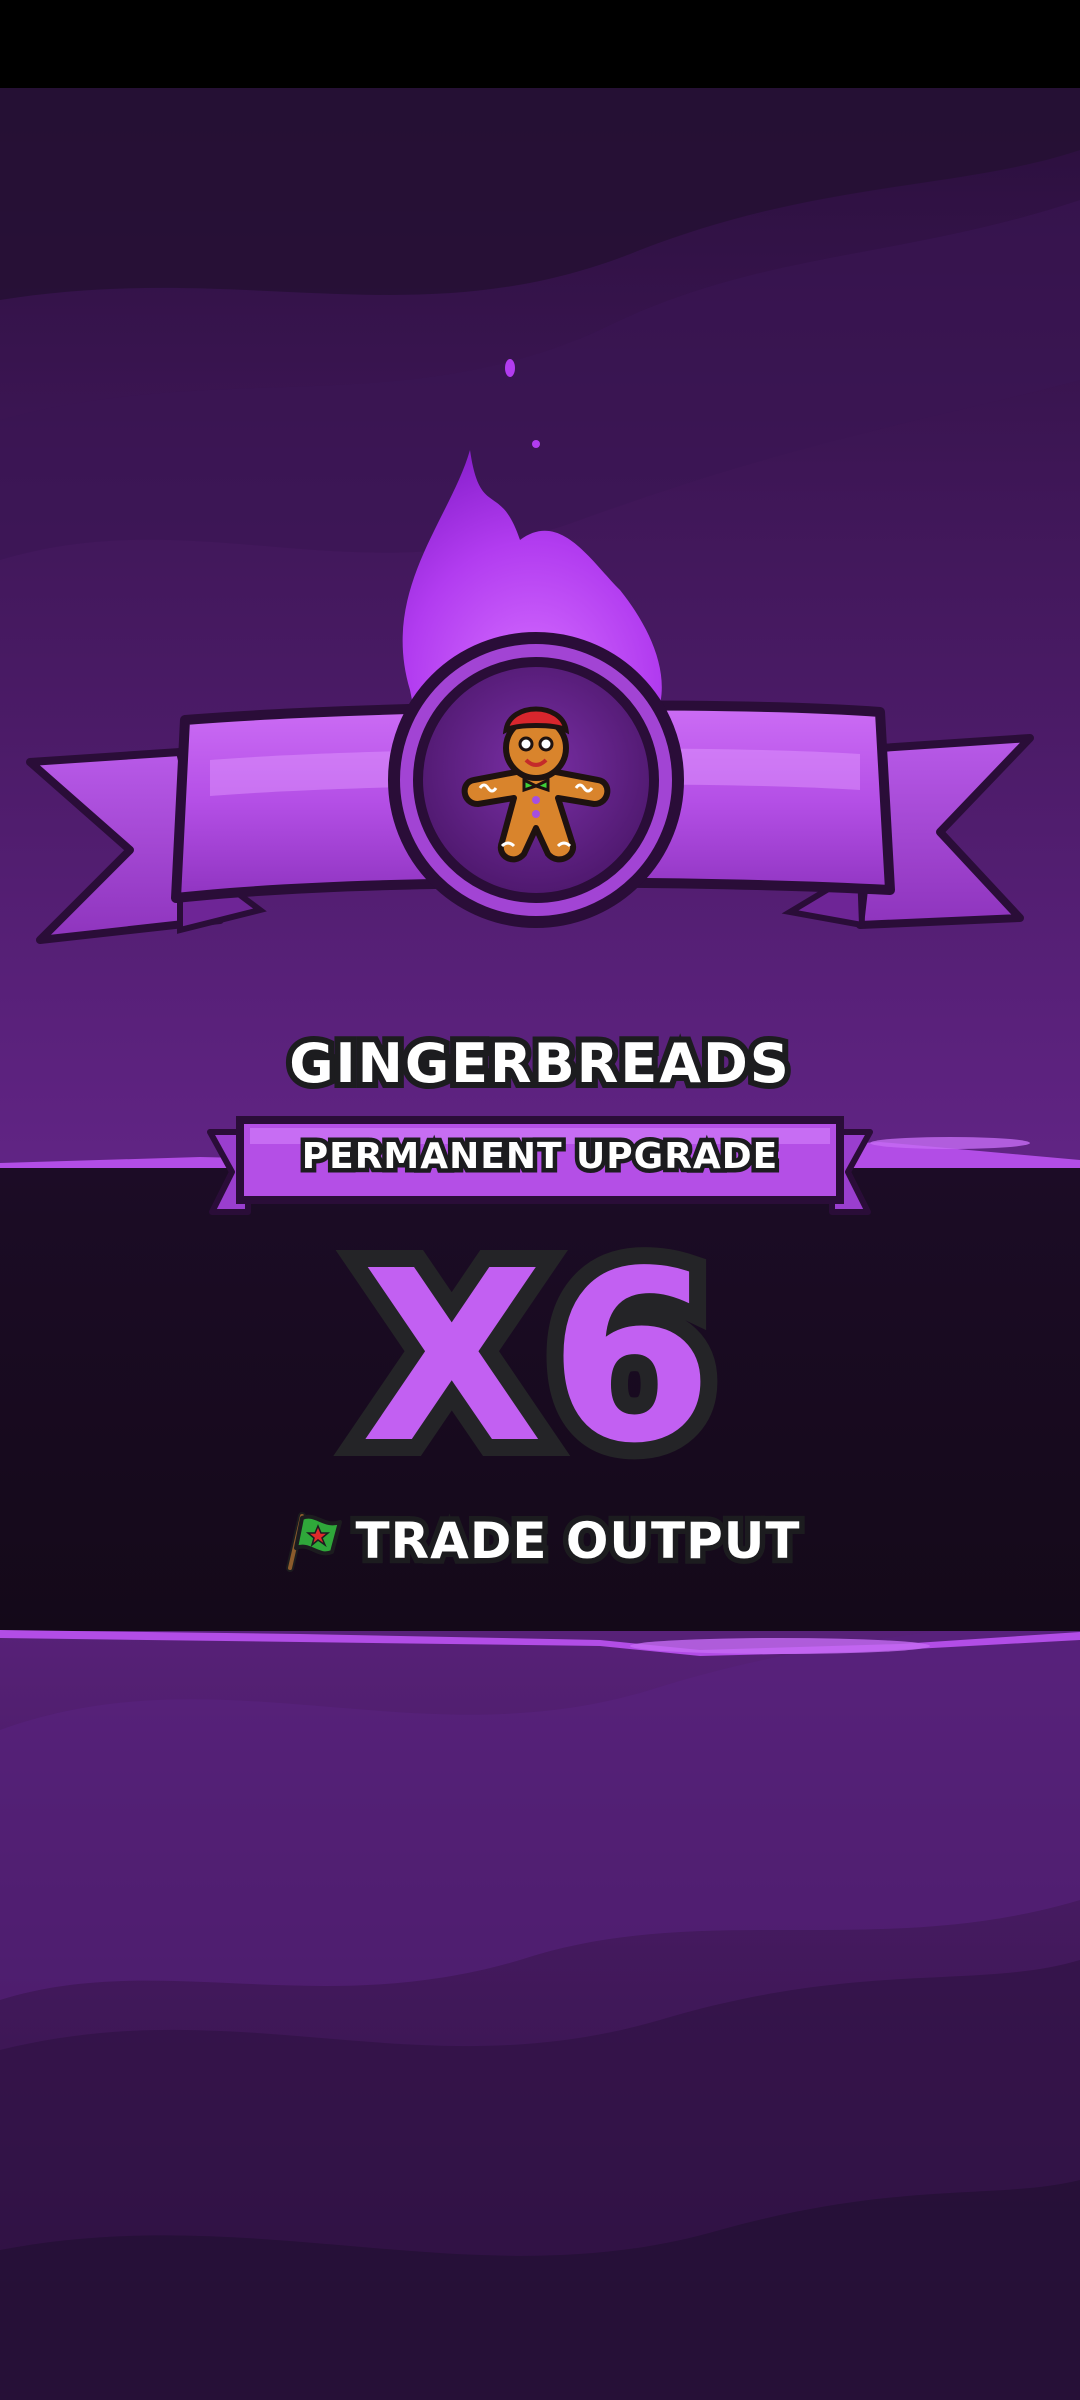 This screenshot has width=1080, height=2400. I want to click on upgrade-type-label: PERMANENT UPGRADE, so click(539, 1157).